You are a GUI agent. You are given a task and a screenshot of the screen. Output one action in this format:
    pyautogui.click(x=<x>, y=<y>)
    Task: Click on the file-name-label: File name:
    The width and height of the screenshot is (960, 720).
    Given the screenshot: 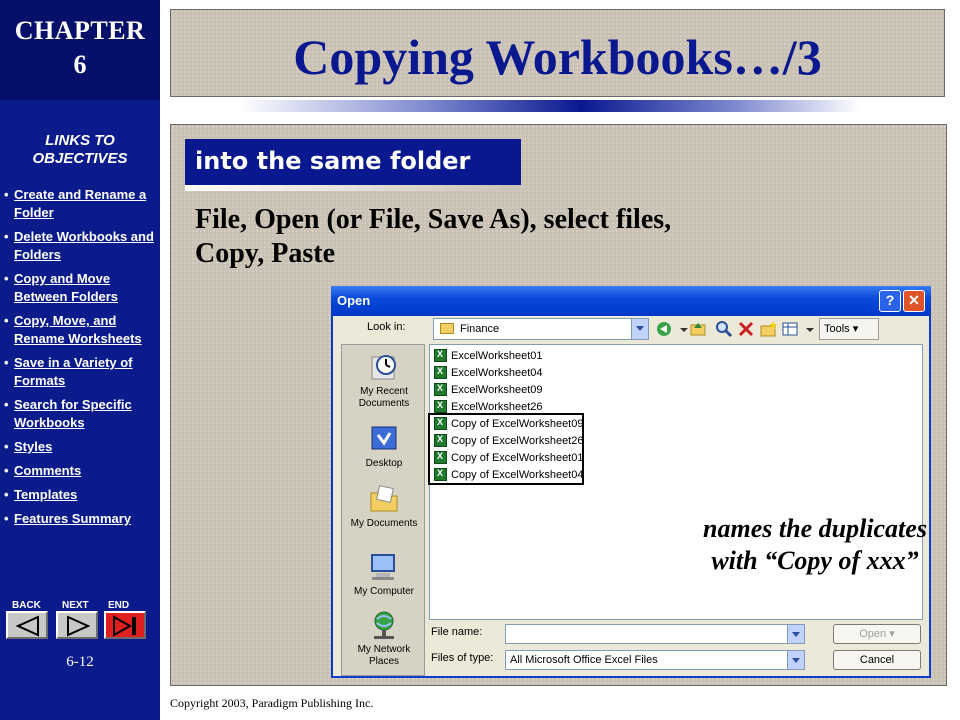 What is the action you would take?
    pyautogui.click(x=457, y=632)
    